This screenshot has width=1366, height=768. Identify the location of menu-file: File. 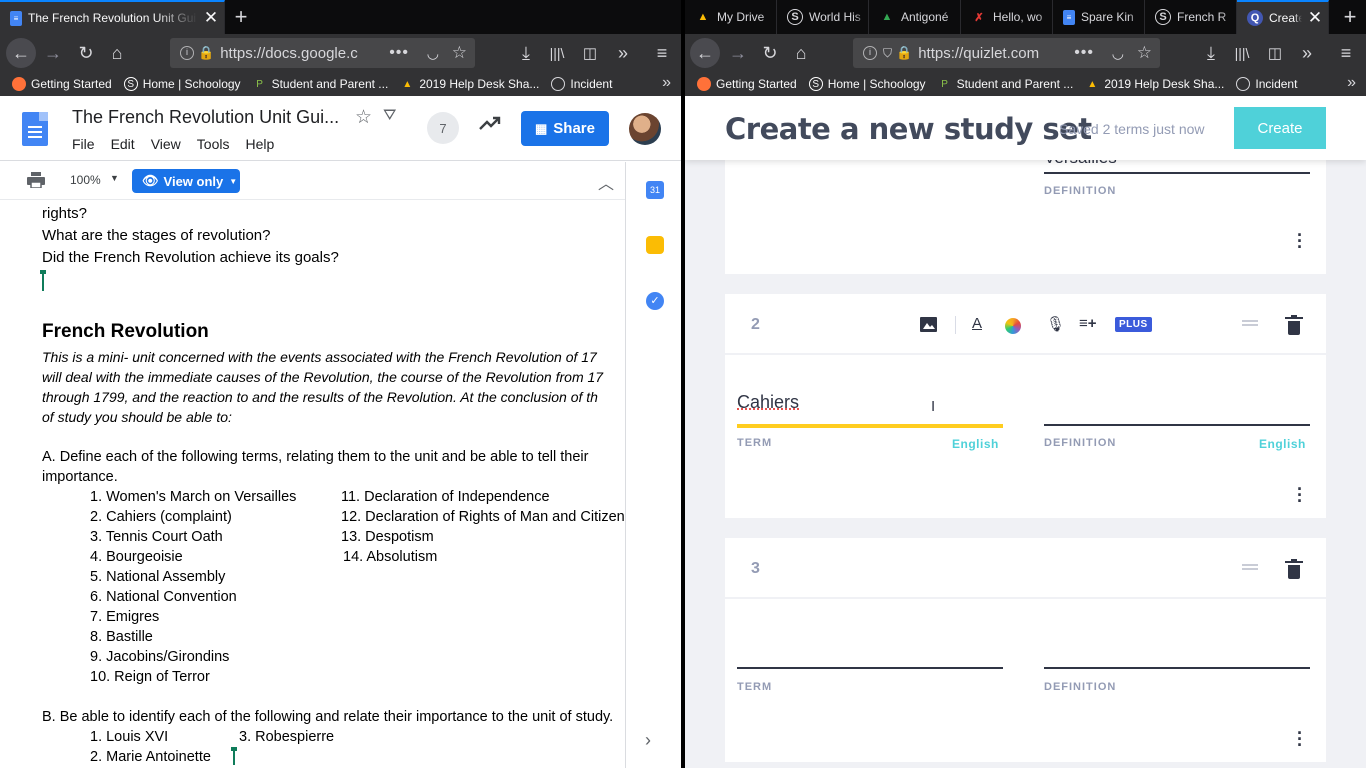
(83, 144).